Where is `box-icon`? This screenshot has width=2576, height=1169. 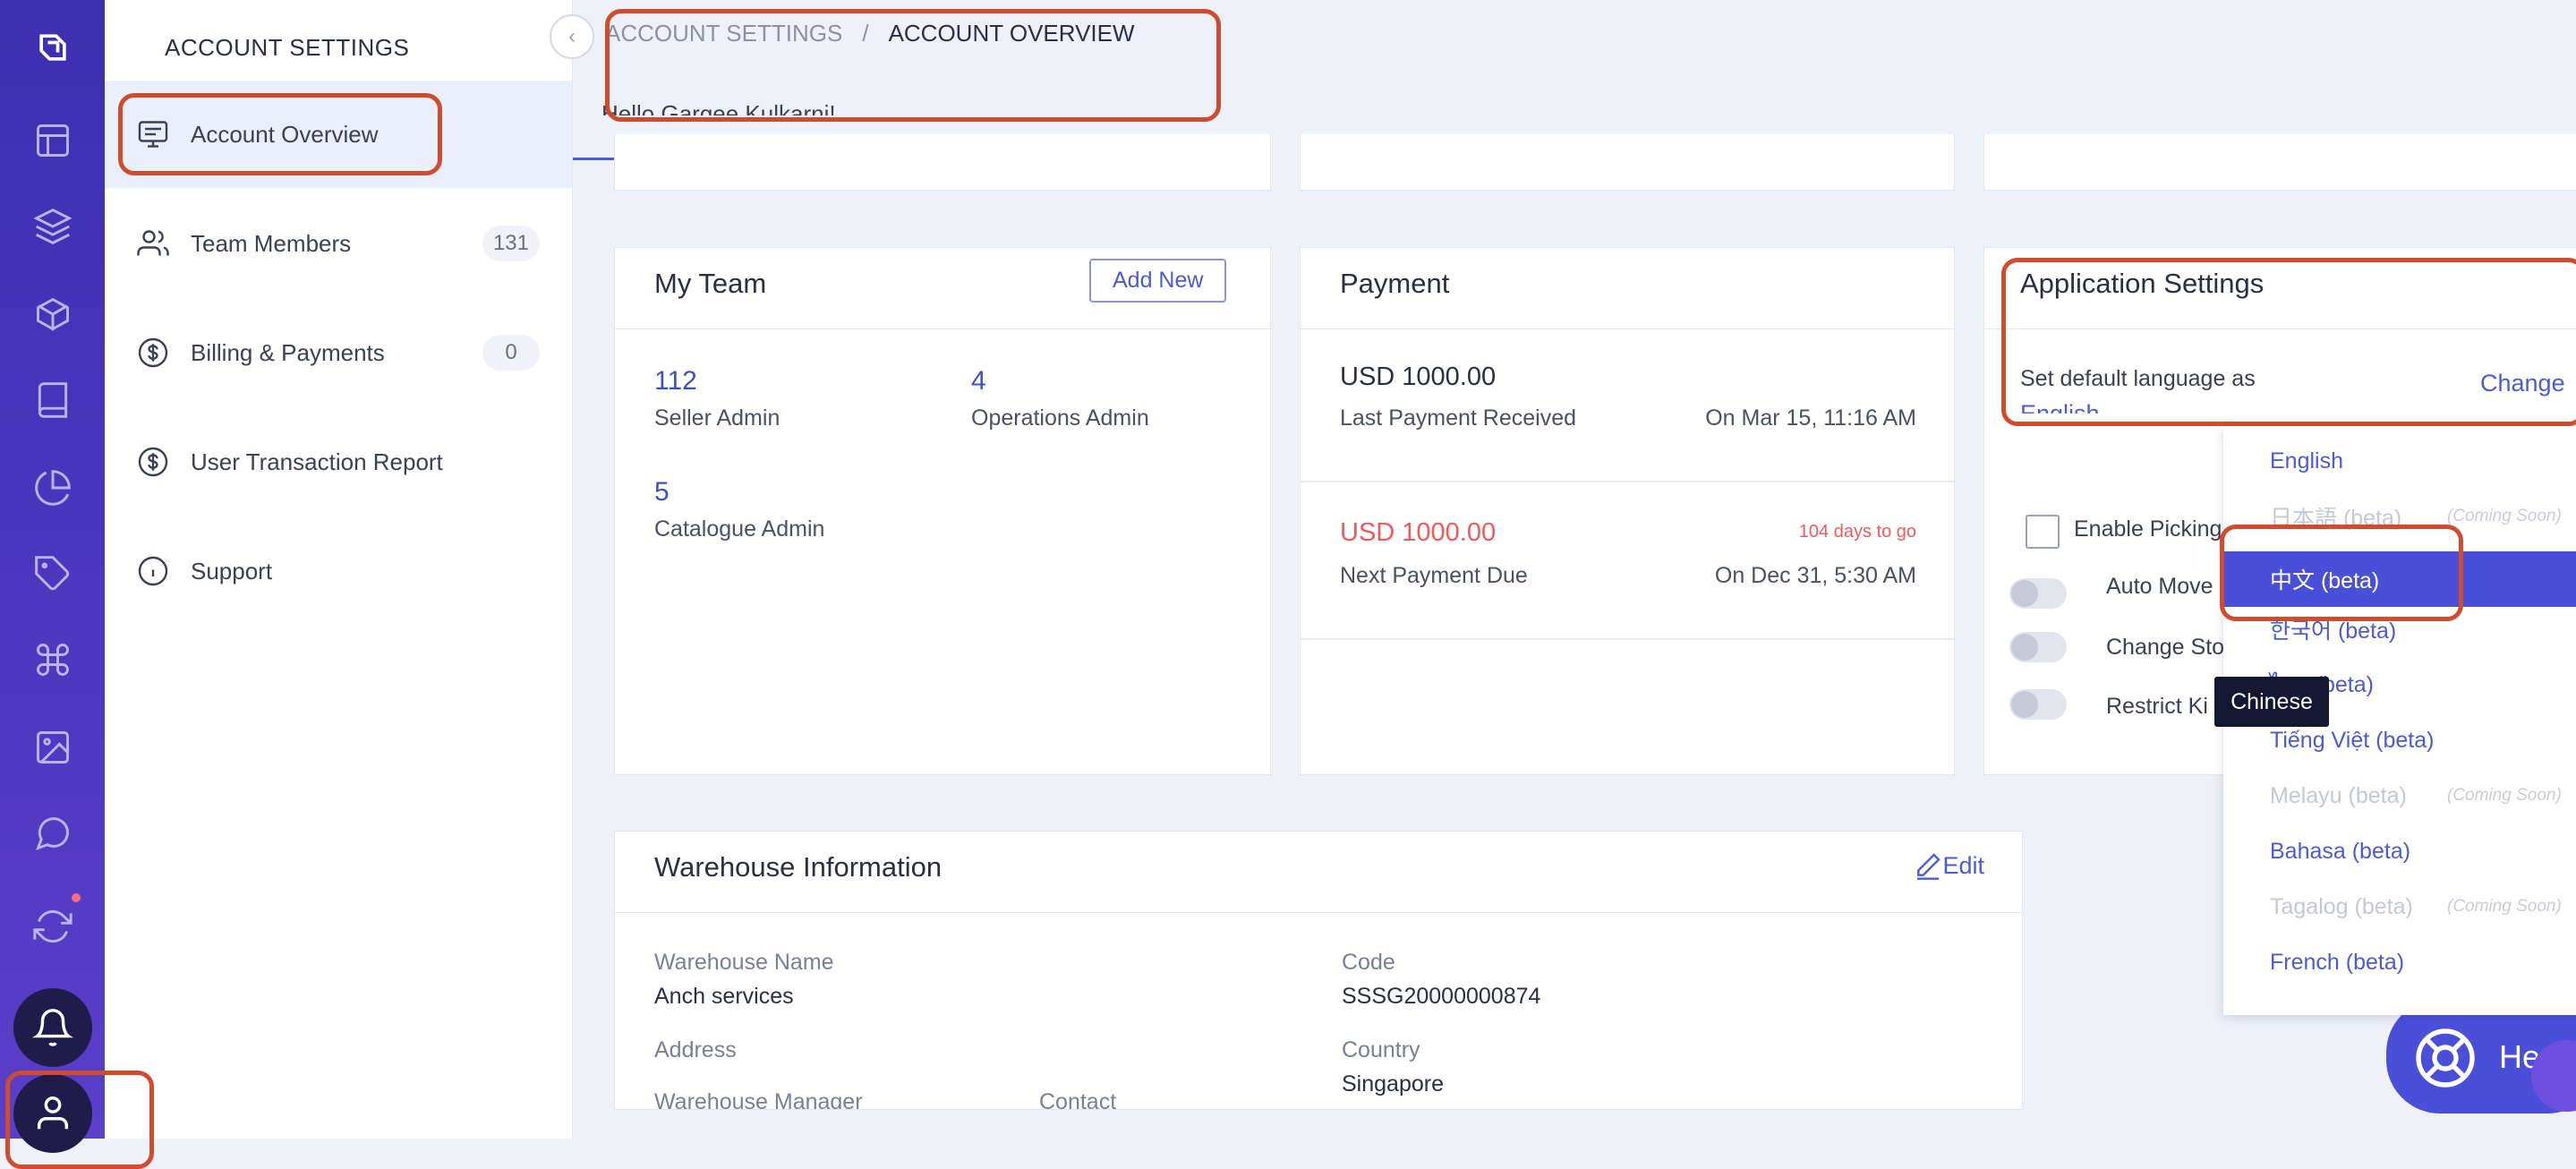
box-icon is located at coordinates (53, 314).